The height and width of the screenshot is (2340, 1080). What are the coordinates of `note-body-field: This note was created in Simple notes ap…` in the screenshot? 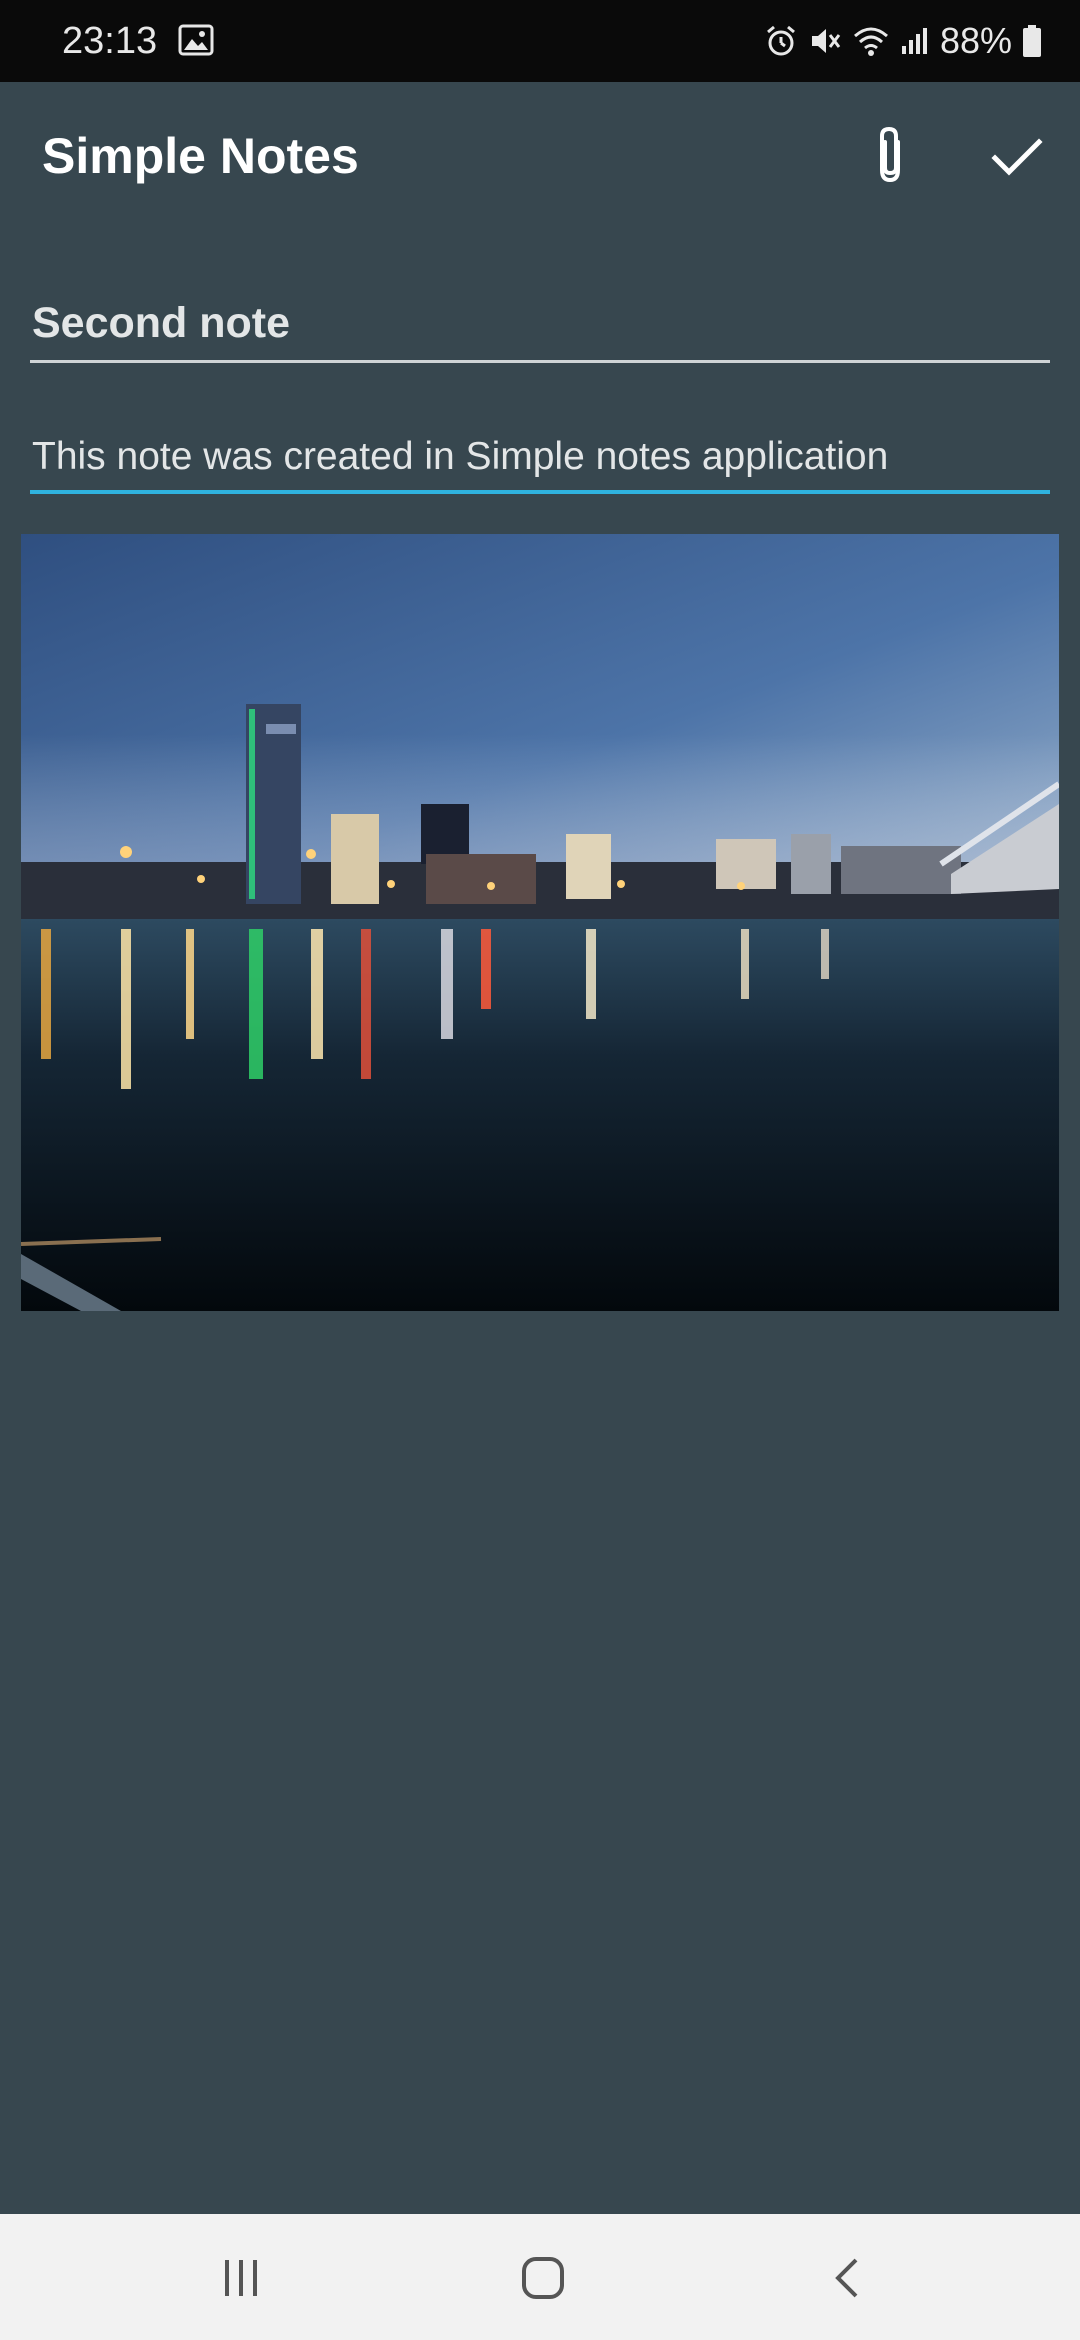 It's located at (540, 461).